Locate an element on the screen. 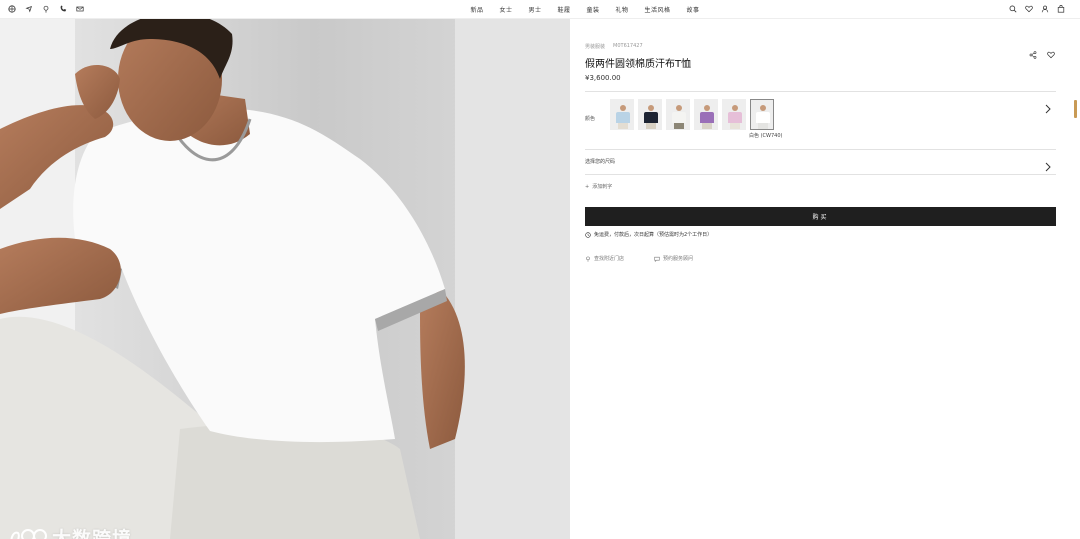  product-code: M0T617427 is located at coordinates (628, 46).